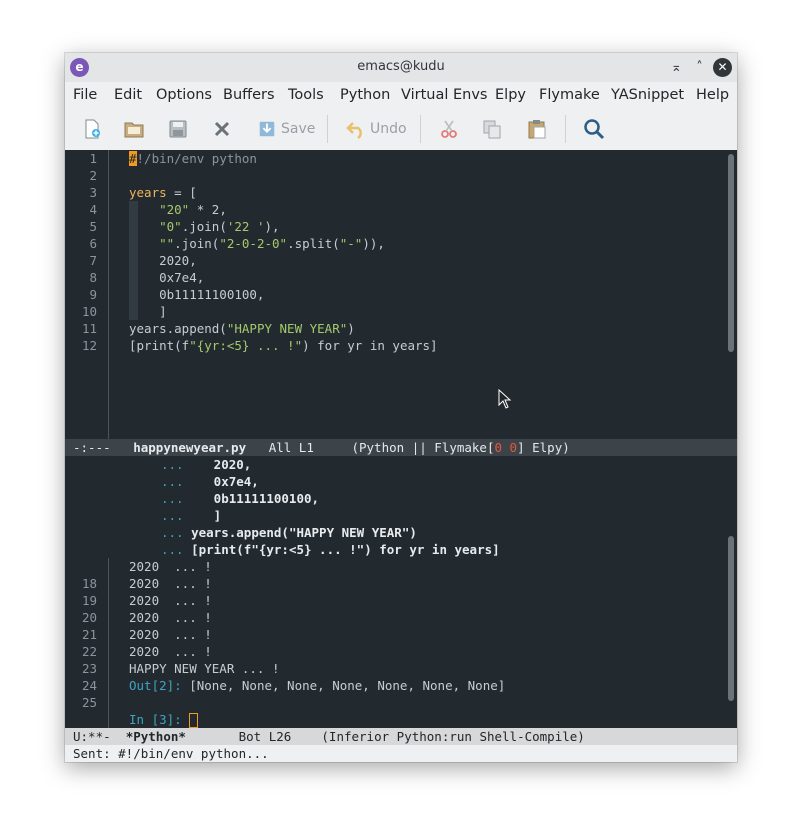 The width and height of the screenshot is (802, 839). What do you see at coordinates (147, 277) in the screenshot?
I see `code-line: 8 0x7e4,` at bounding box center [147, 277].